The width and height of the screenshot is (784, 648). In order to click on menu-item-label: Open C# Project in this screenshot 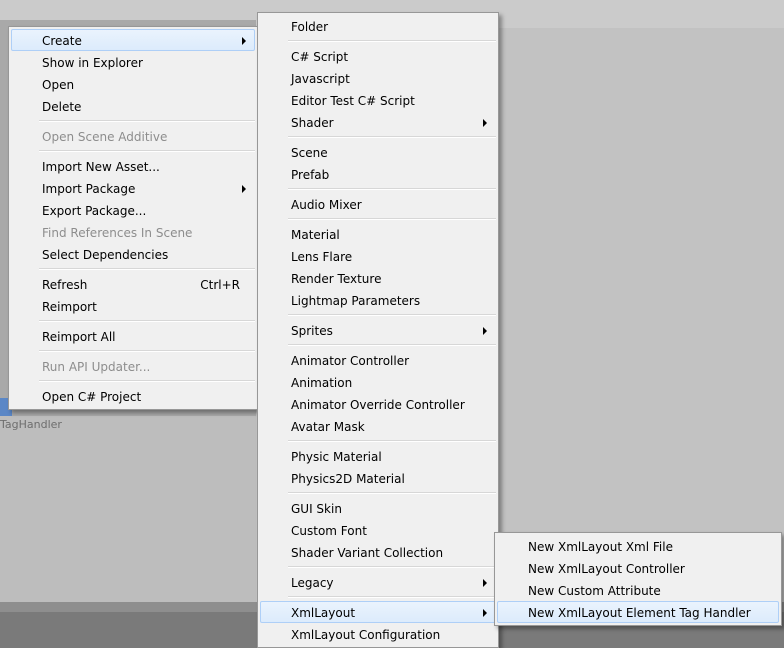, I will do `click(92, 397)`.